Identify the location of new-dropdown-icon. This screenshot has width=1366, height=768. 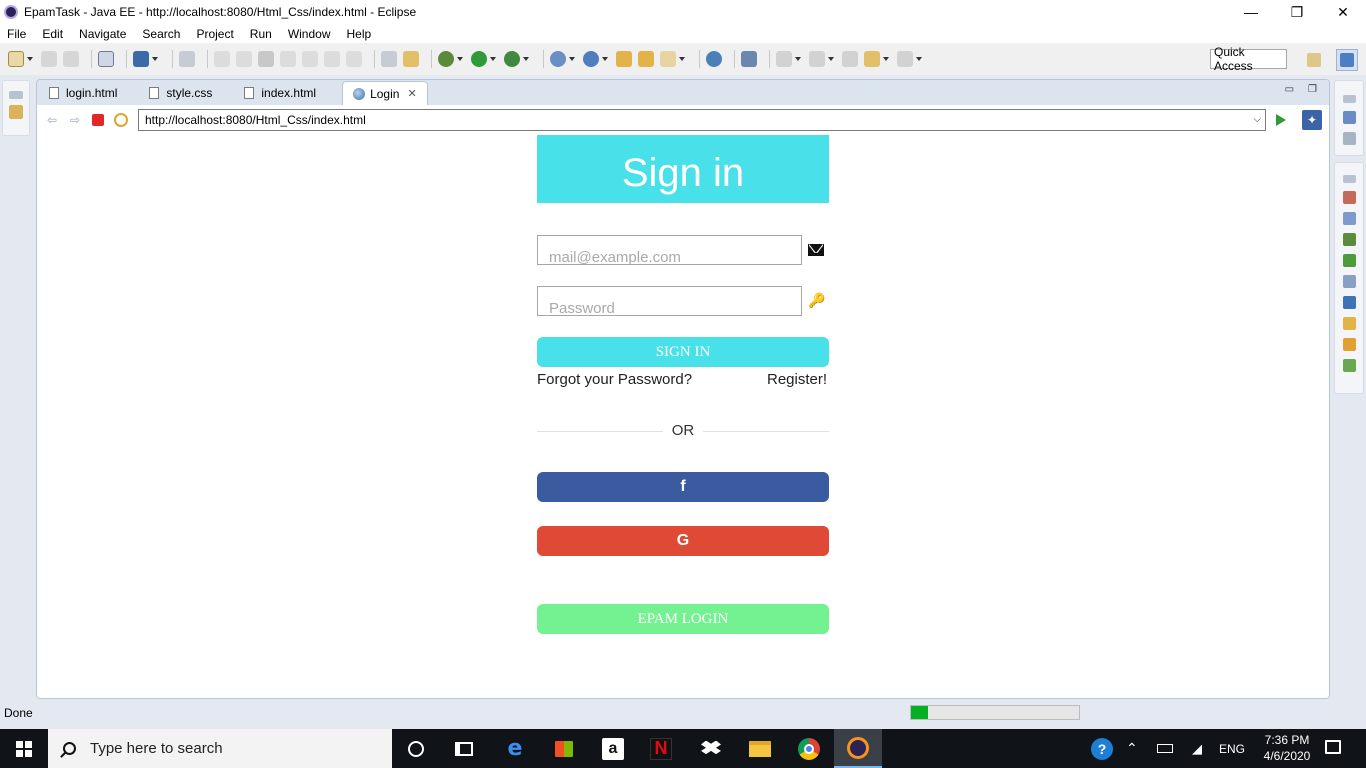
(30, 59).